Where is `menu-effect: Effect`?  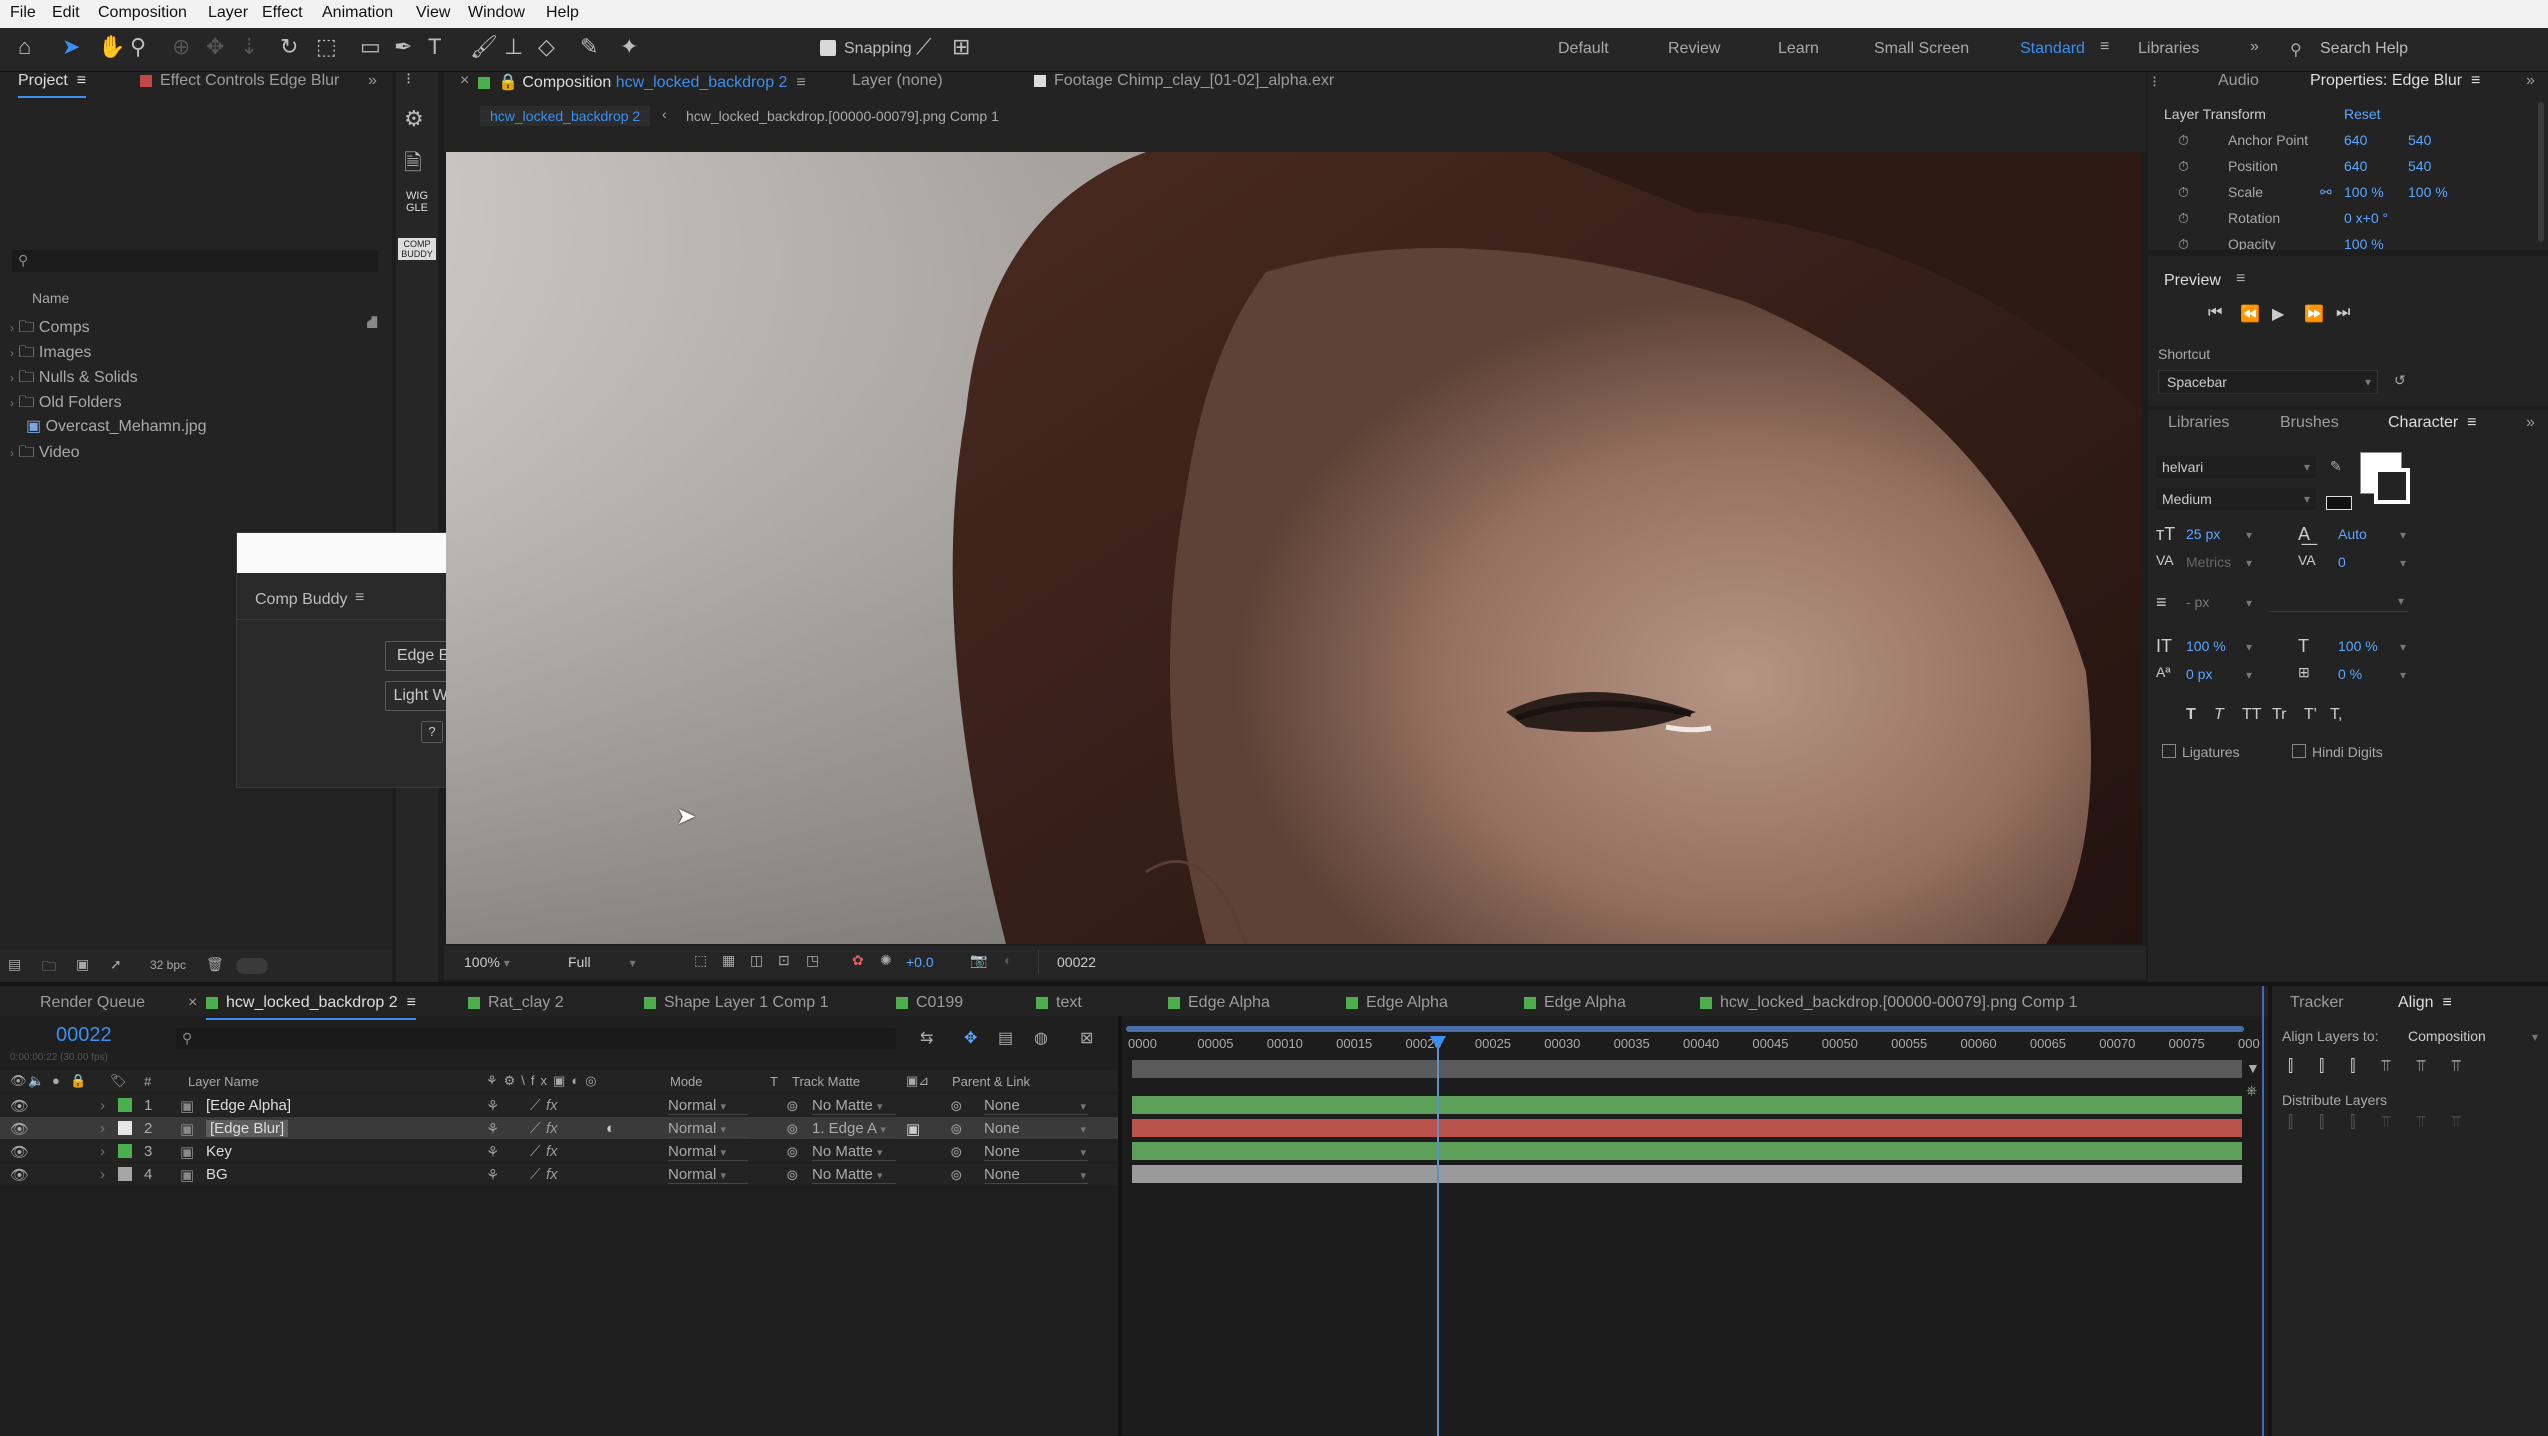 menu-effect: Effect is located at coordinates (282, 13).